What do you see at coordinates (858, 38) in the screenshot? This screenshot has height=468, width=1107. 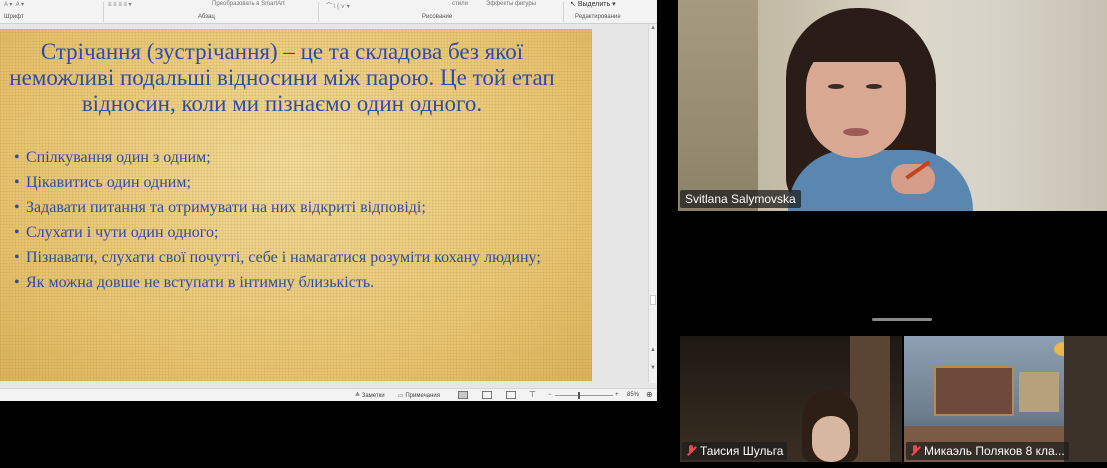 I see `speaker-bangs` at bounding box center [858, 38].